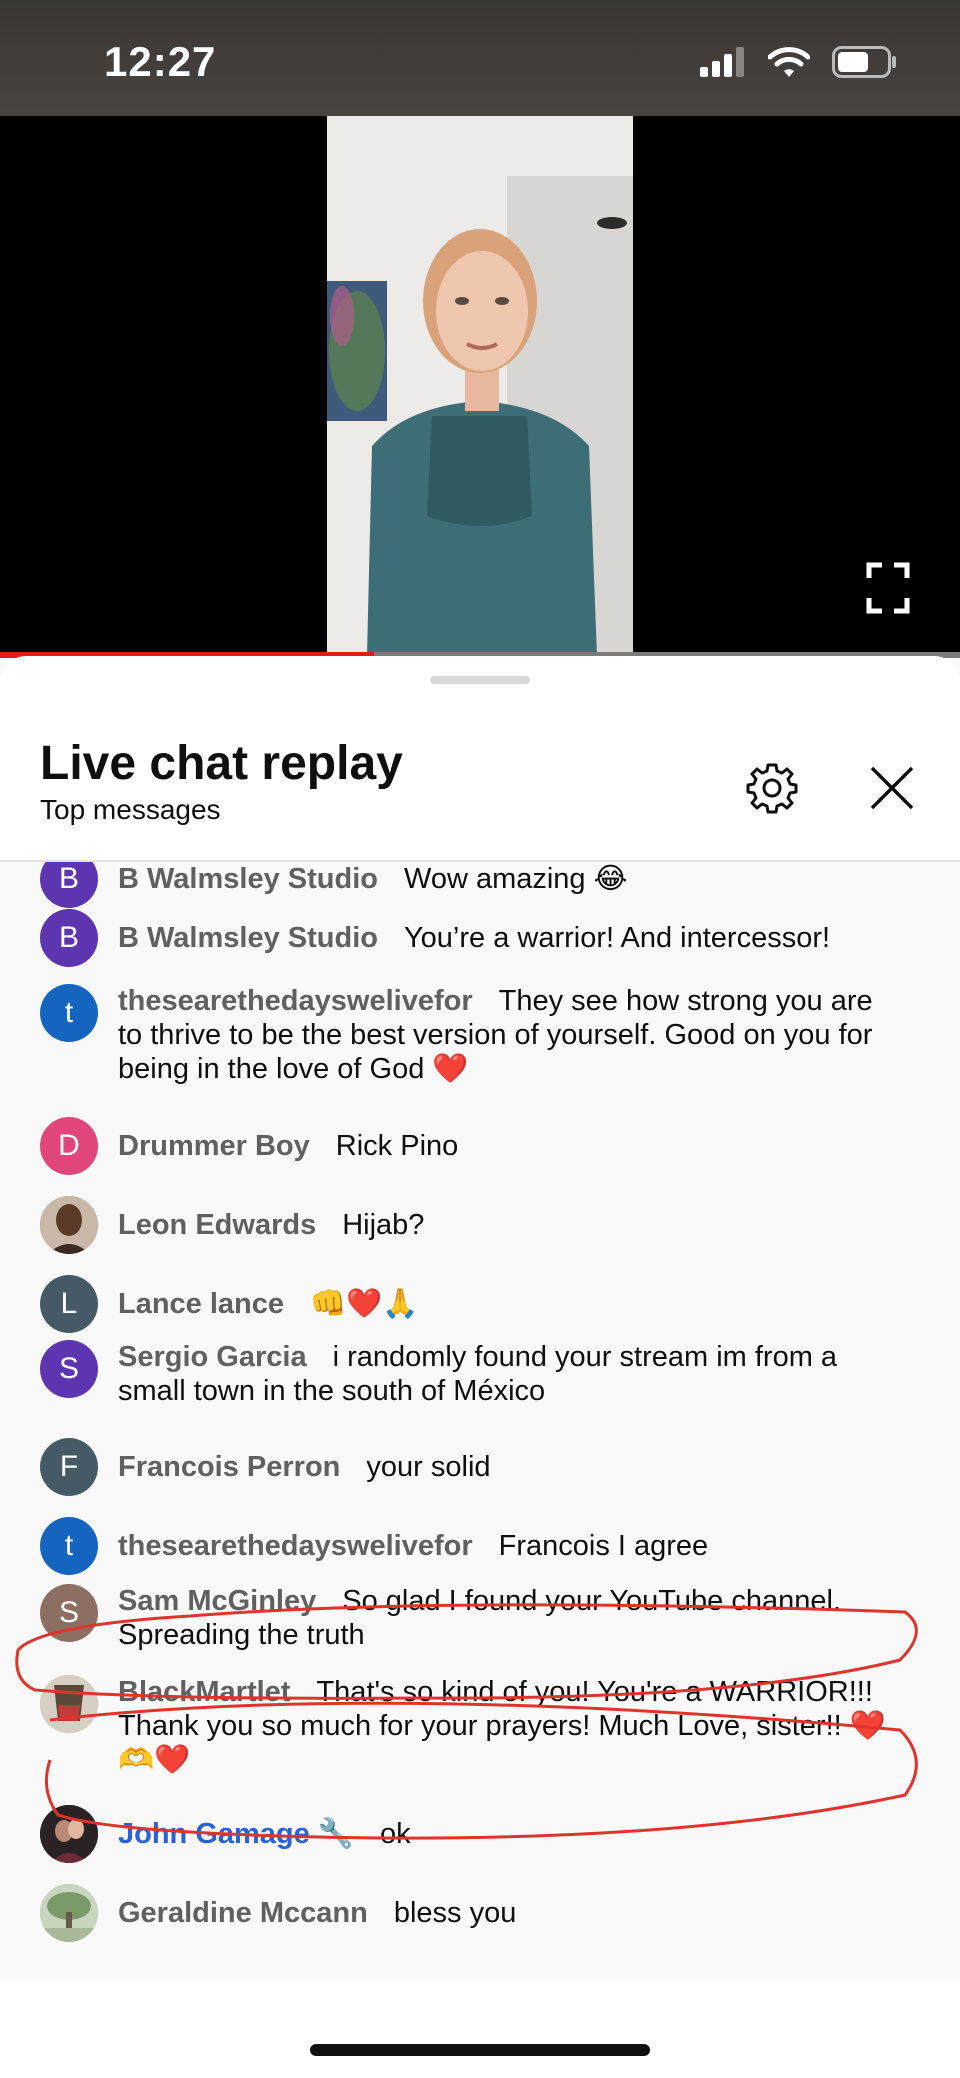 This screenshot has width=960, height=2078. What do you see at coordinates (212, 1357) in the screenshot?
I see `author-name: Sergio Garcia` at bounding box center [212, 1357].